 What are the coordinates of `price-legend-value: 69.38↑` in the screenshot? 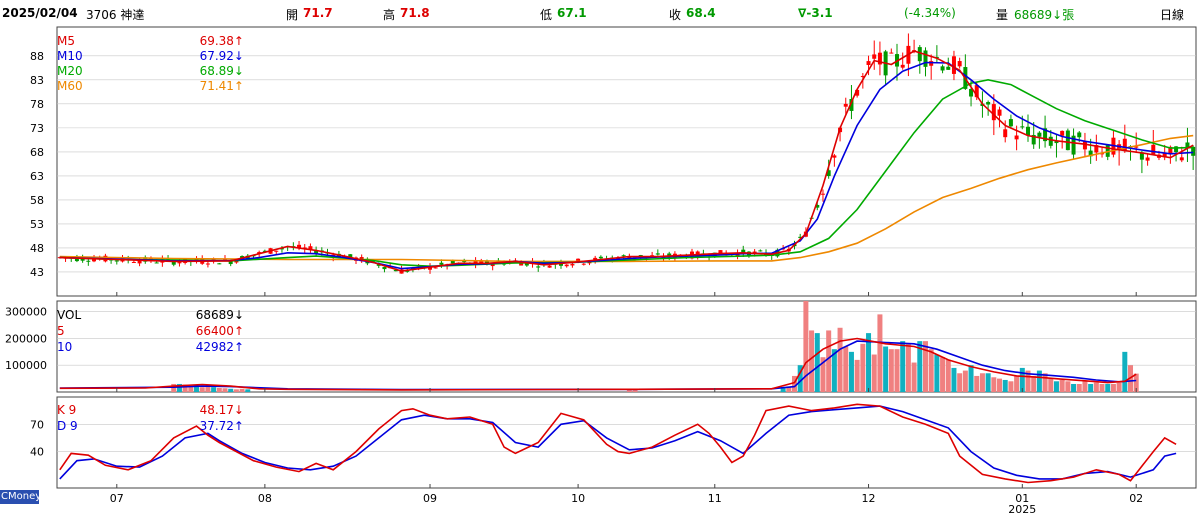 It's located at (222, 41).